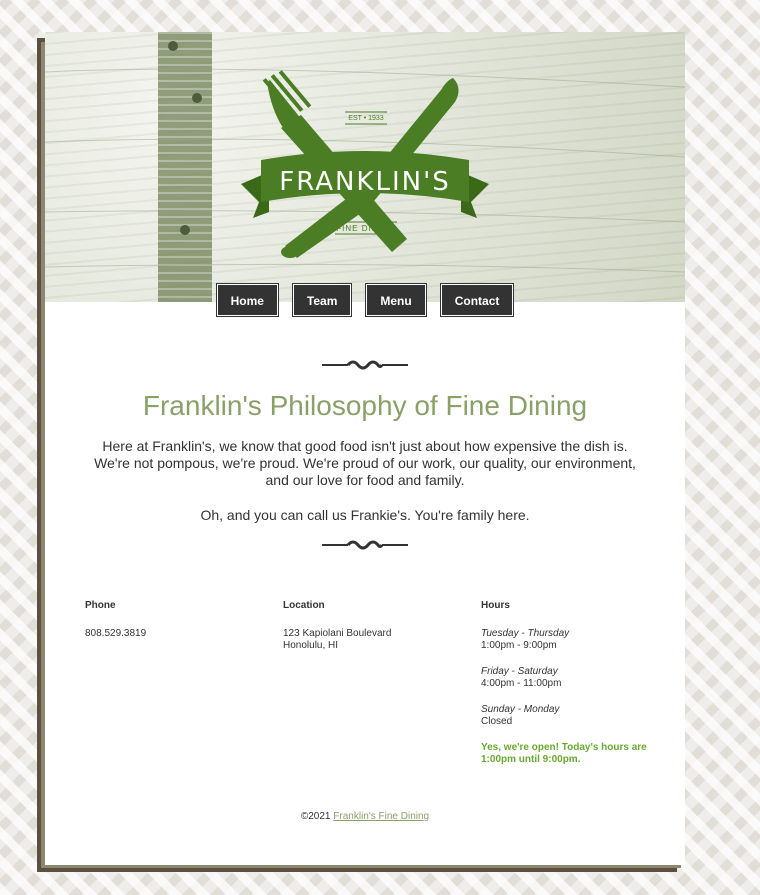 This screenshot has height=895, width=760. I want to click on hours-entry: Friday - Saturday 4:00pm - 11:00pm, so click(571, 678).